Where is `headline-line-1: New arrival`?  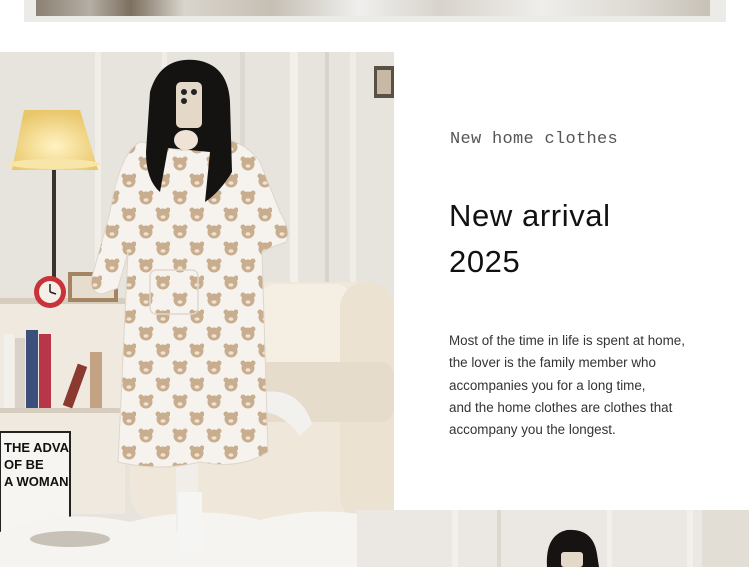 headline-line-1: New arrival is located at coordinates (530, 215).